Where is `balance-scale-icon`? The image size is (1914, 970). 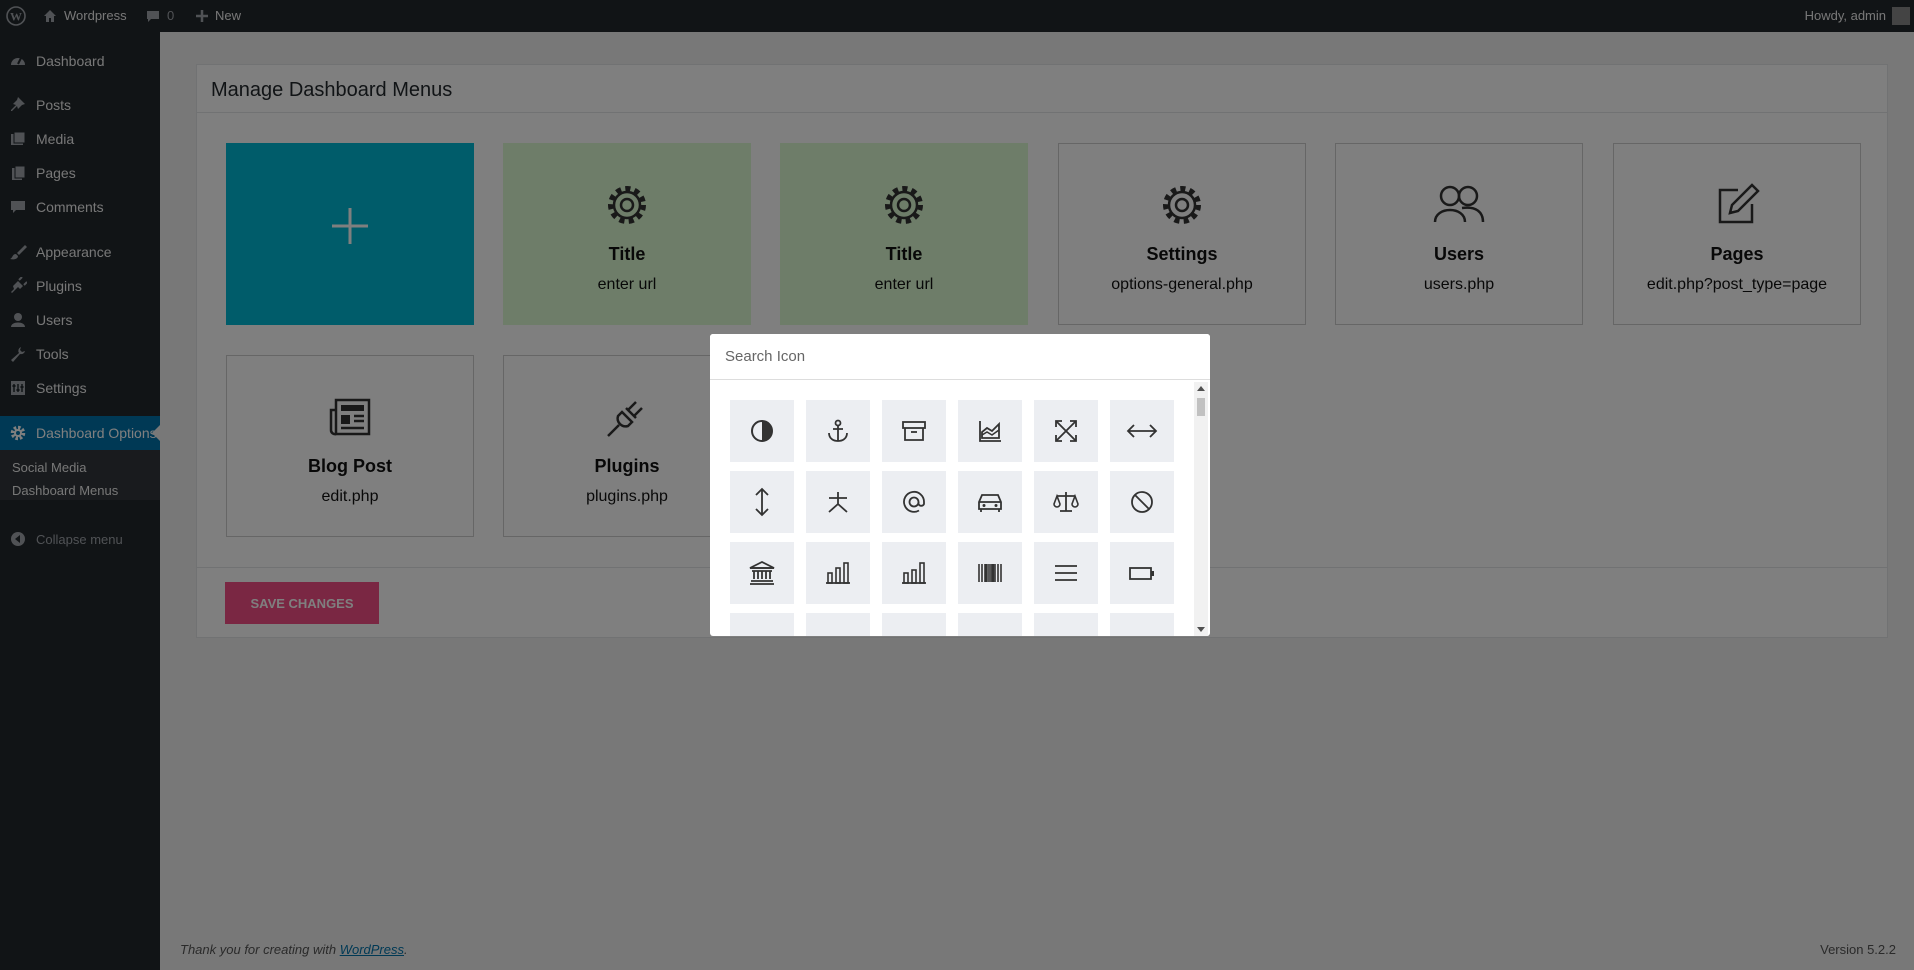 balance-scale-icon is located at coordinates (1066, 502).